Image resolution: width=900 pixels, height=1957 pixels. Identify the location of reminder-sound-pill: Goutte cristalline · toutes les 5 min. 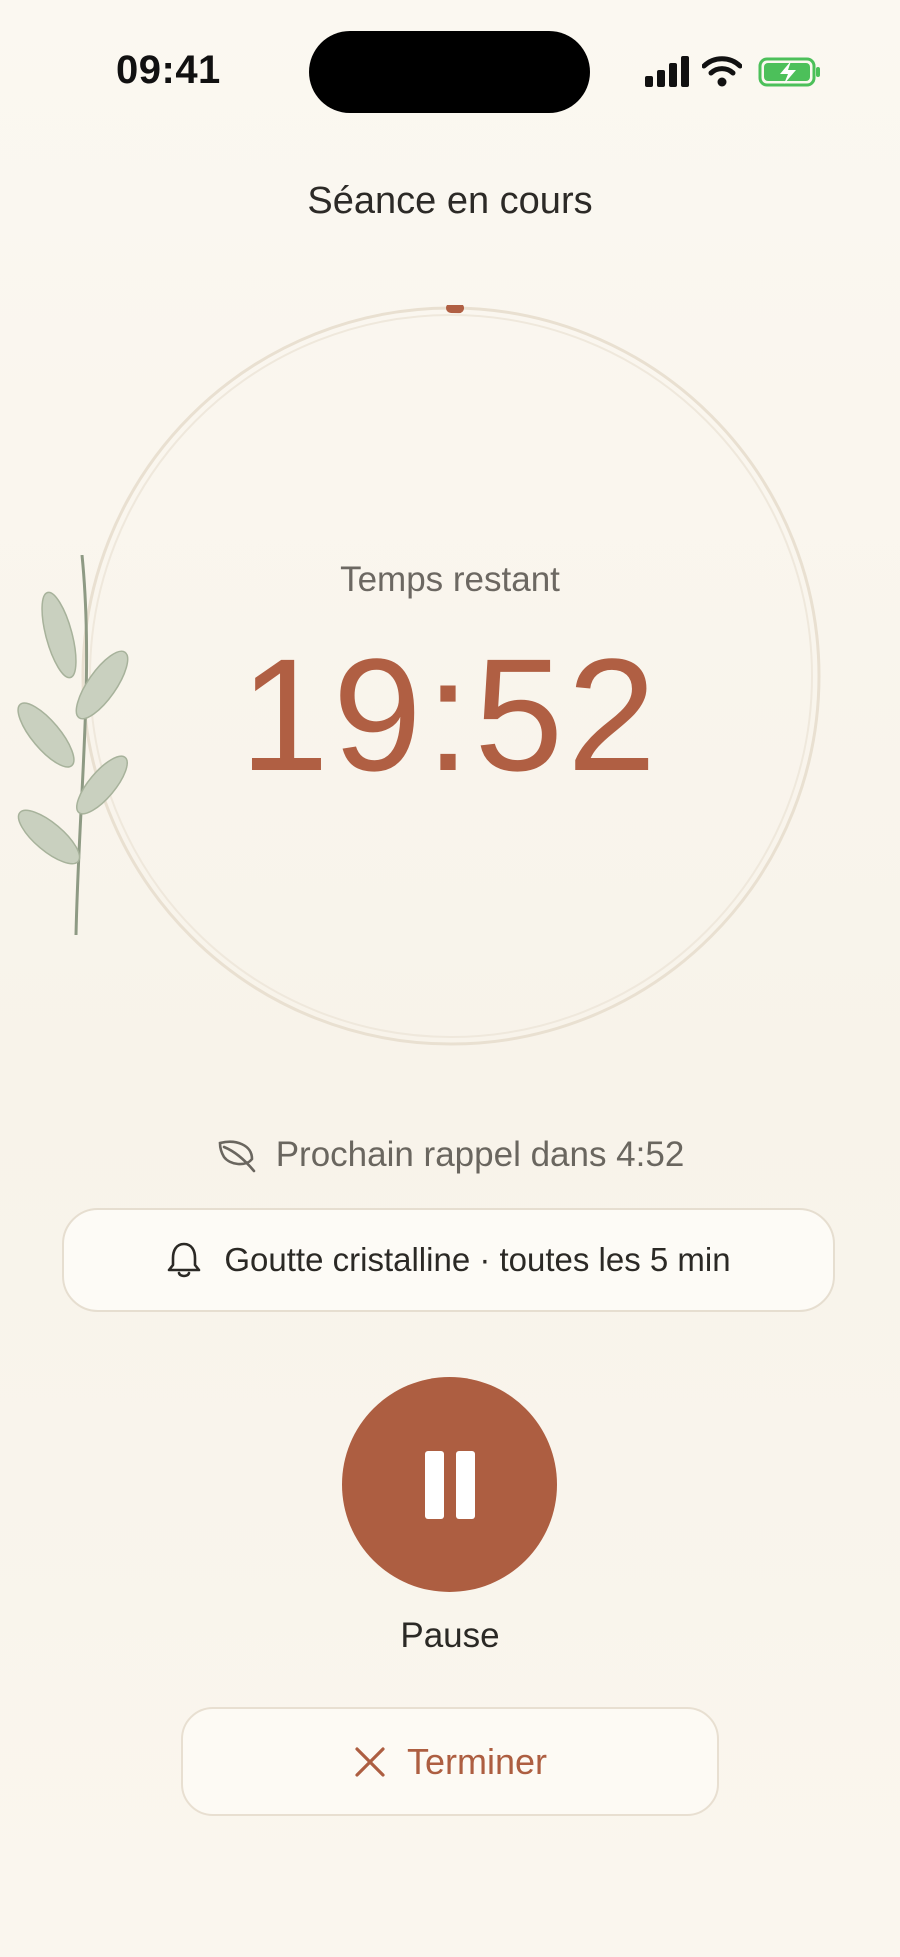
(448, 1260).